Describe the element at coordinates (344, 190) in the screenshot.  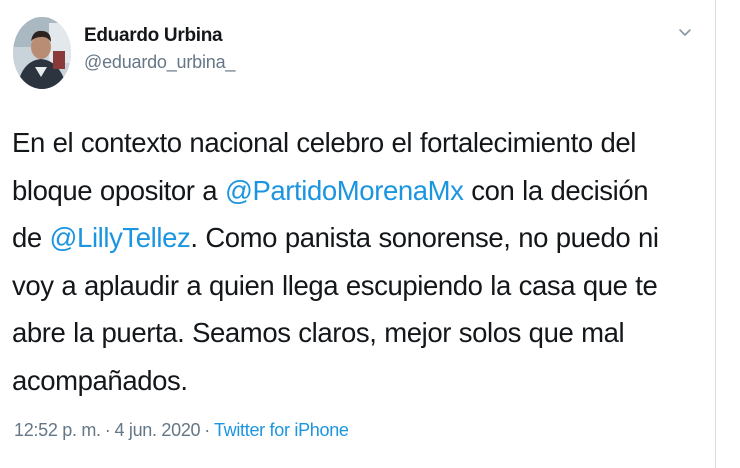
I see `mention-link: @PartidoMorenaMx` at that location.